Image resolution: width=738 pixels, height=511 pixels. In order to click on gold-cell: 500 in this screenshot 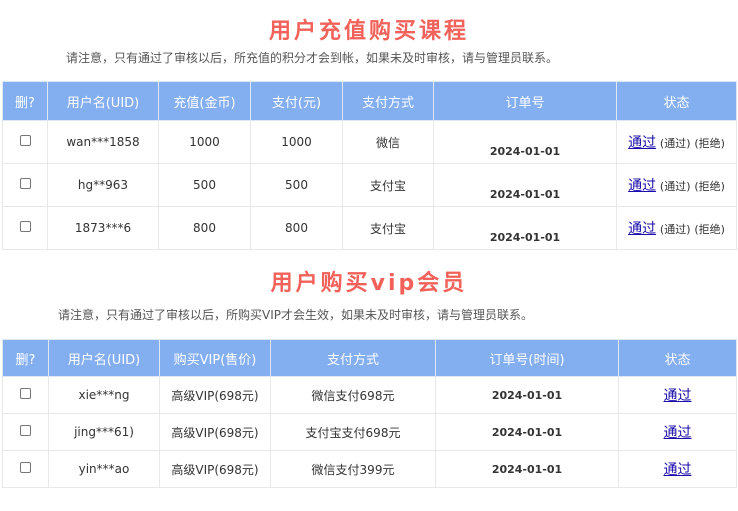, I will do `click(204, 185)`.